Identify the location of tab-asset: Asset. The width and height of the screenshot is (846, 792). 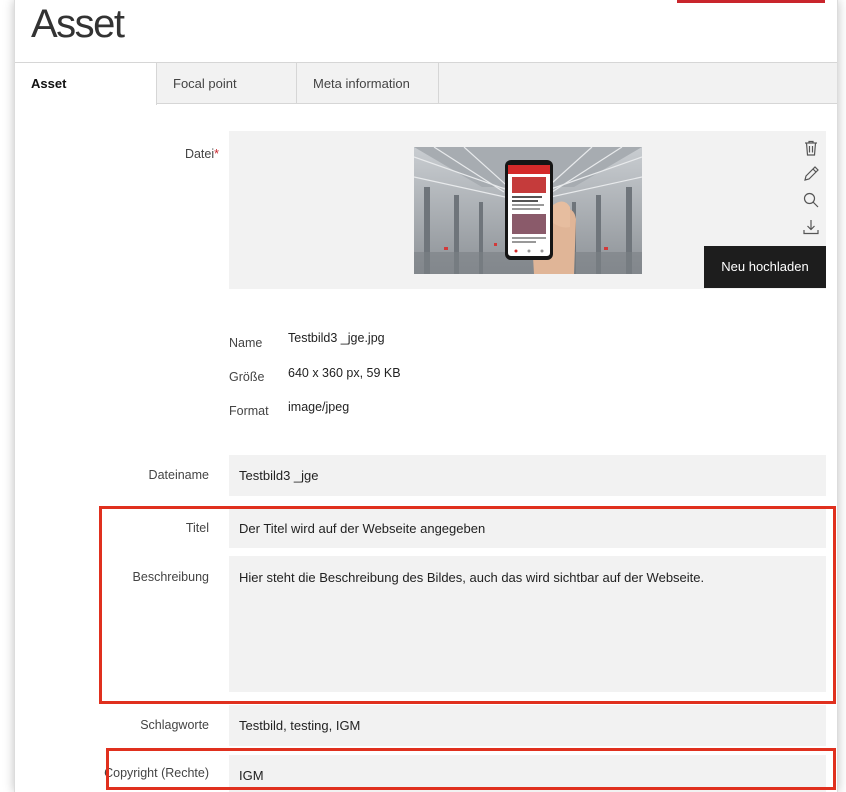
(86, 84).